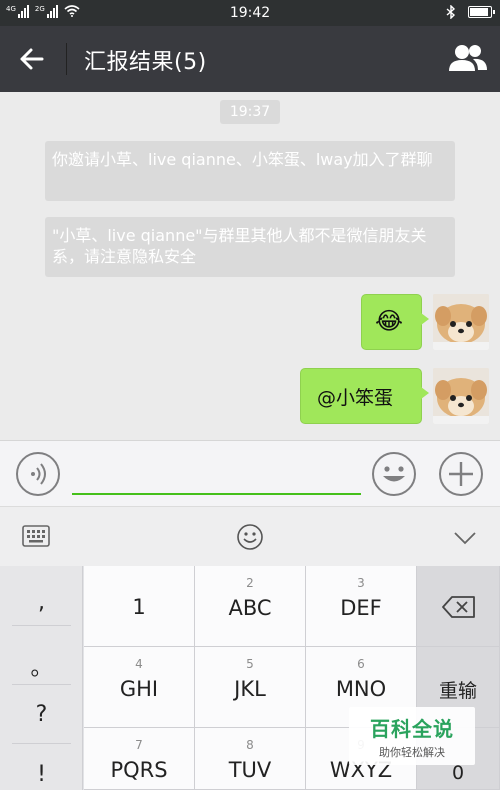  I want to click on voice-icon, so click(38, 474).